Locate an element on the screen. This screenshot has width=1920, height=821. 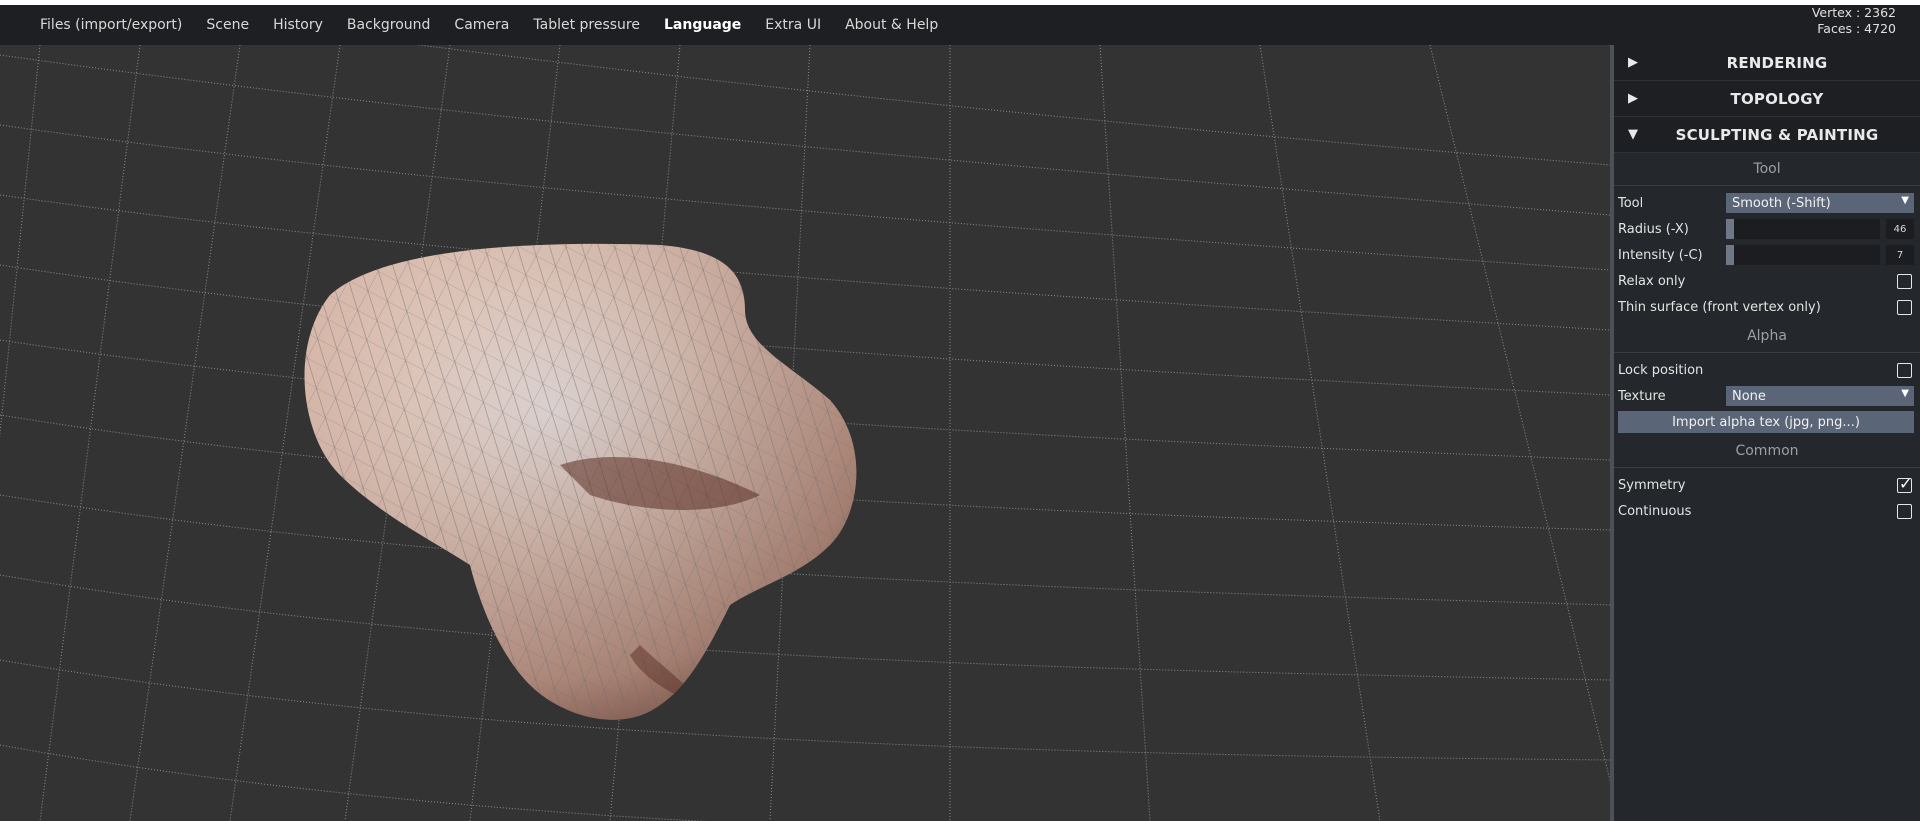
radius-label: Radius (-X) is located at coordinates (1653, 229).